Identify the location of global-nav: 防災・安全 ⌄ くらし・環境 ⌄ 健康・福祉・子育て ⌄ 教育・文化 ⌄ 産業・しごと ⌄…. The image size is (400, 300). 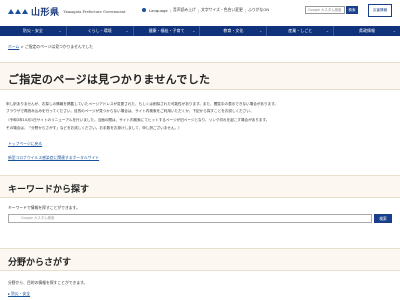
(200, 31).